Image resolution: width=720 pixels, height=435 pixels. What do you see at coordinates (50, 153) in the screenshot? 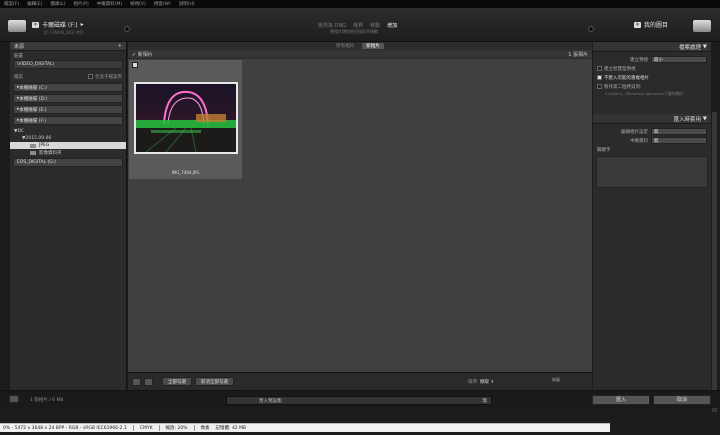
I see `folder-label: 影像資料夾` at bounding box center [50, 153].